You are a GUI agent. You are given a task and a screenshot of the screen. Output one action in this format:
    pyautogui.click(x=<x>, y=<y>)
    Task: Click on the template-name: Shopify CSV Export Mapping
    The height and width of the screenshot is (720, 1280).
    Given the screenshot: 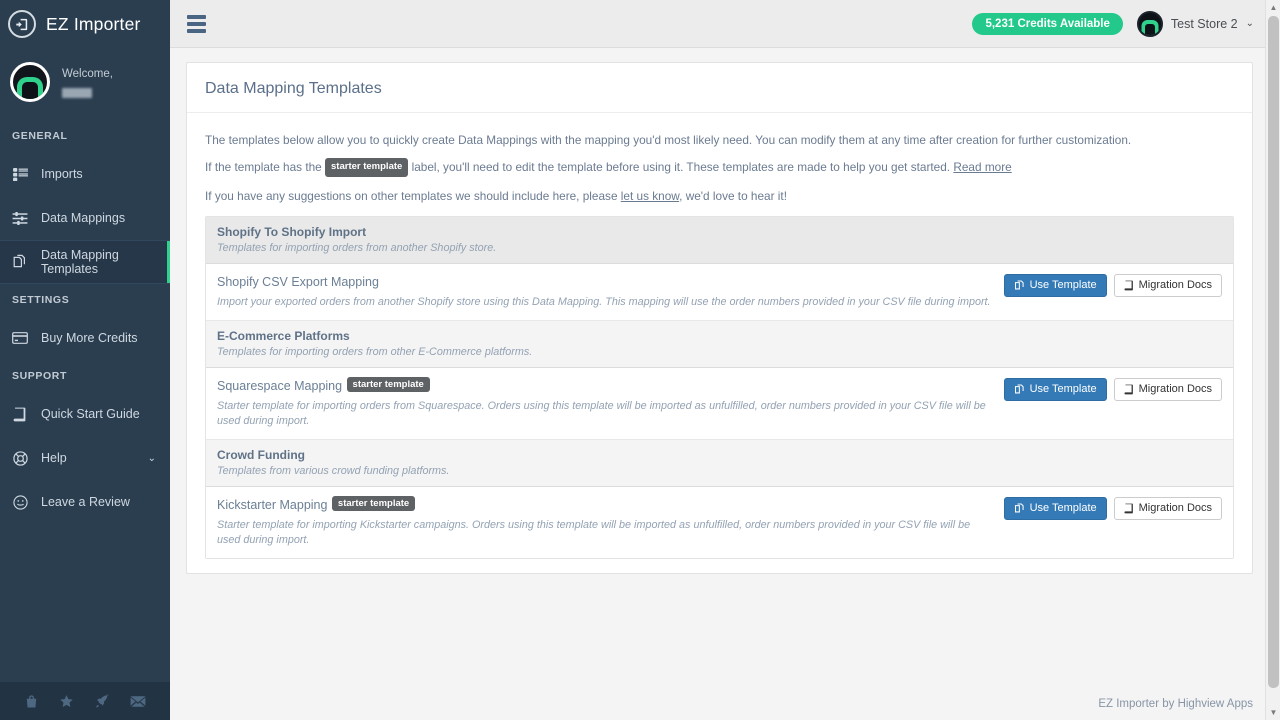 What is the action you would take?
    pyautogui.click(x=298, y=282)
    